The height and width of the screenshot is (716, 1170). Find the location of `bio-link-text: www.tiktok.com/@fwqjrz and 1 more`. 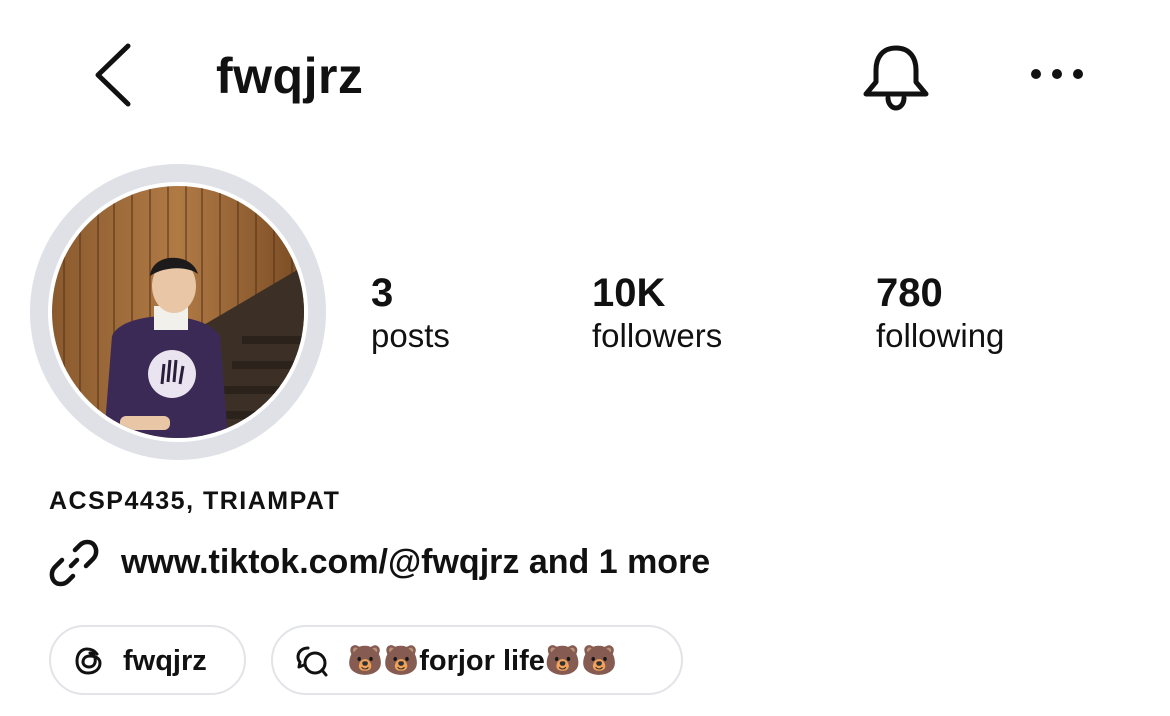

bio-link-text: www.tiktok.com/@fwqjrz and 1 more is located at coordinates (416, 562).